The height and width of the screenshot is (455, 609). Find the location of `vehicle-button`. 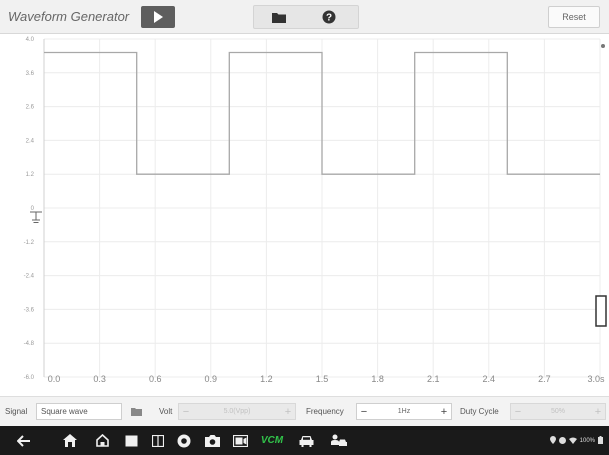

vehicle-button is located at coordinates (306, 440).